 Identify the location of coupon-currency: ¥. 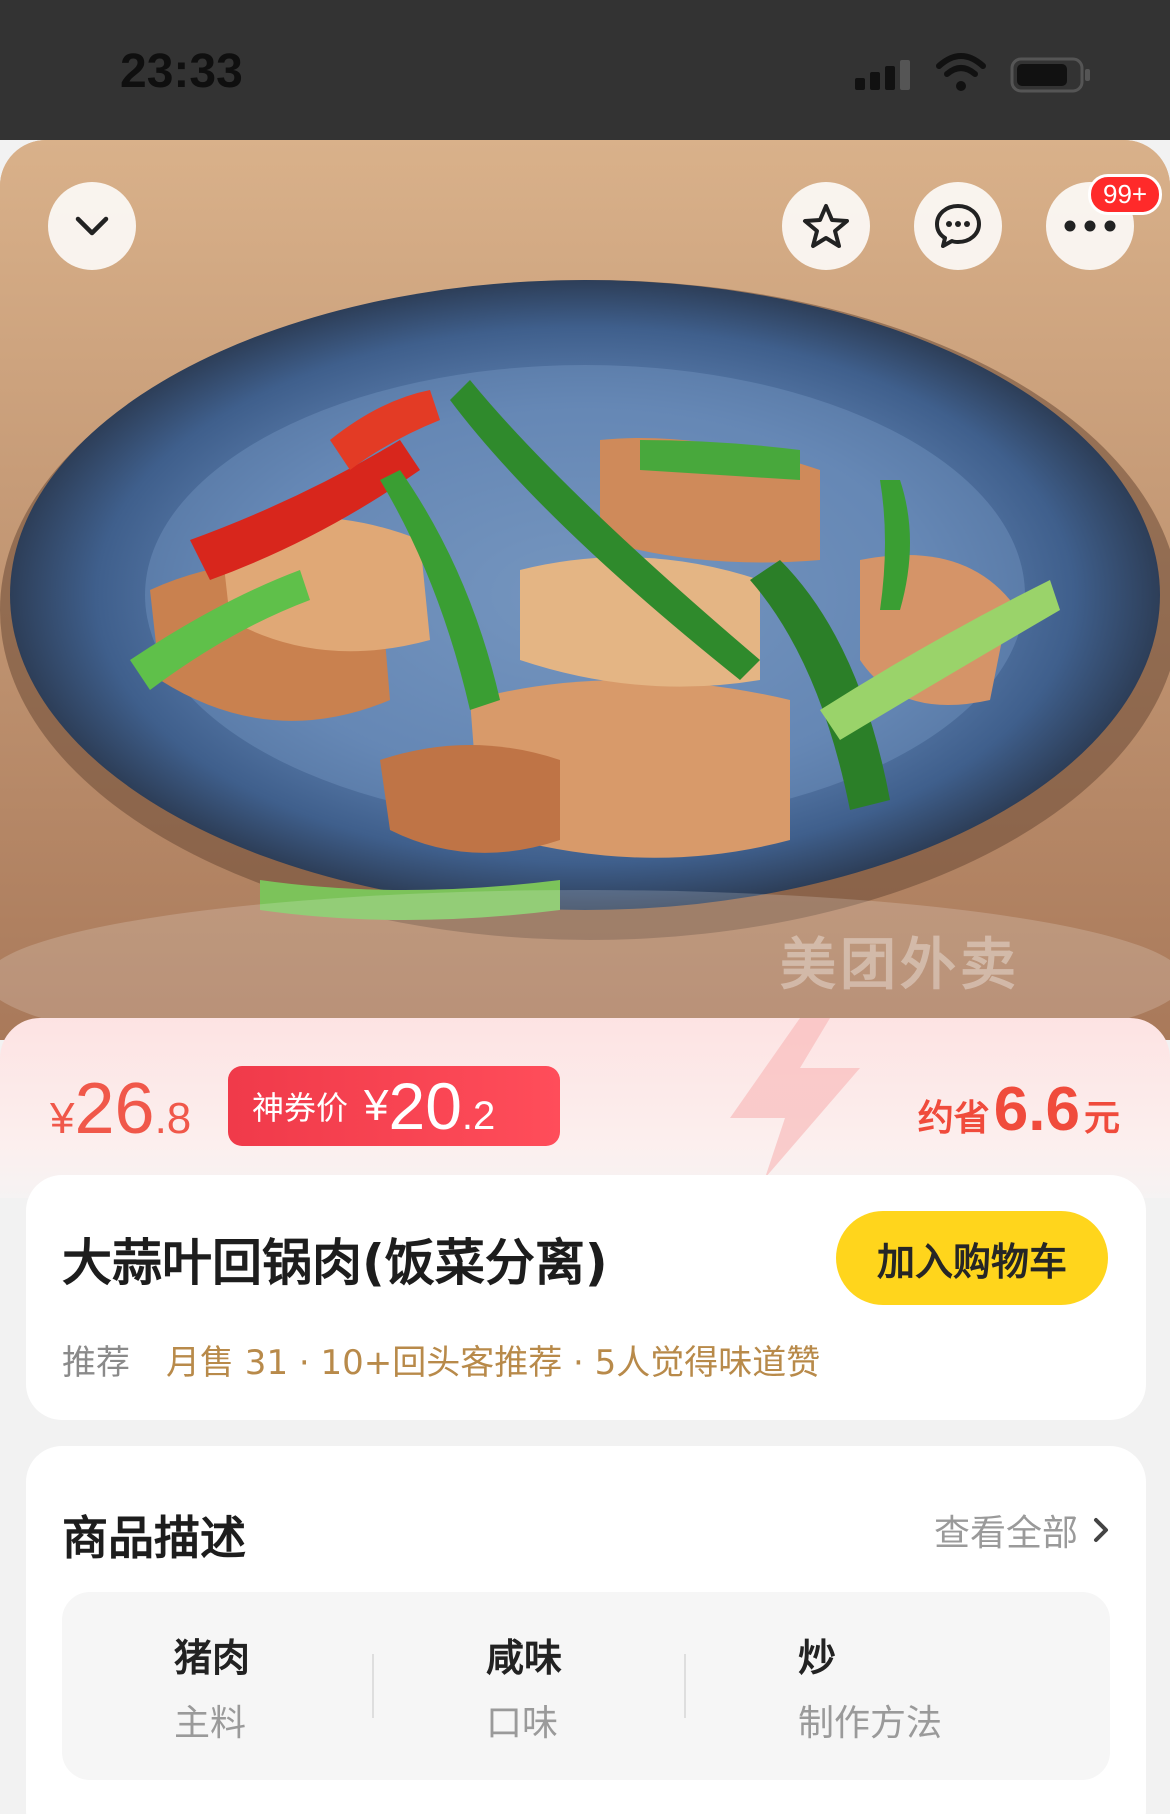
(376, 1105).